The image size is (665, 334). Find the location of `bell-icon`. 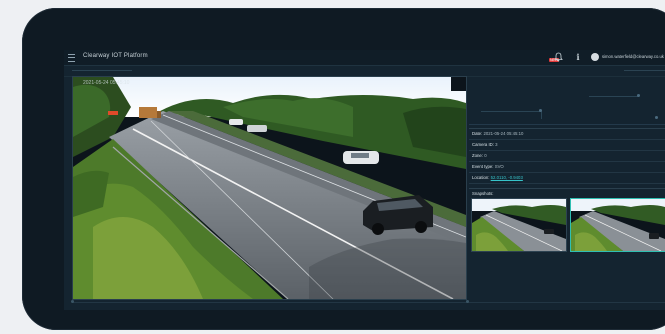

bell-icon is located at coordinates (558, 57).